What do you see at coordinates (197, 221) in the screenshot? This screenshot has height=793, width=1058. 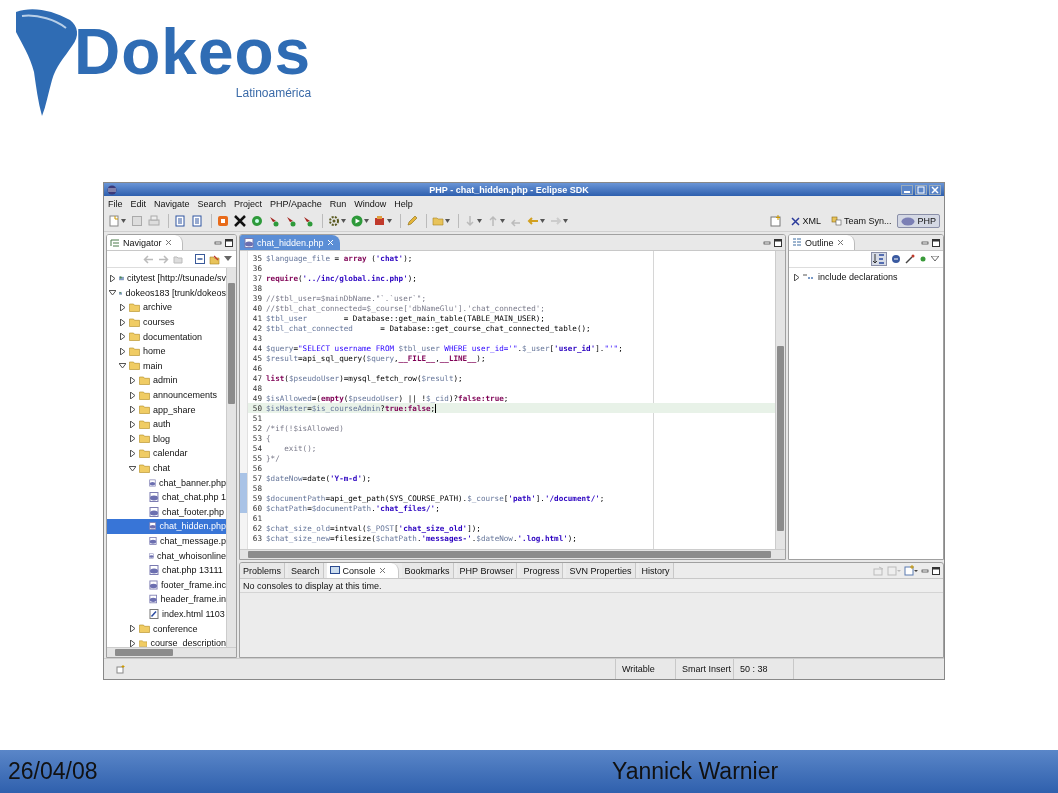 I see `open-file-icon` at bounding box center [197, 221].